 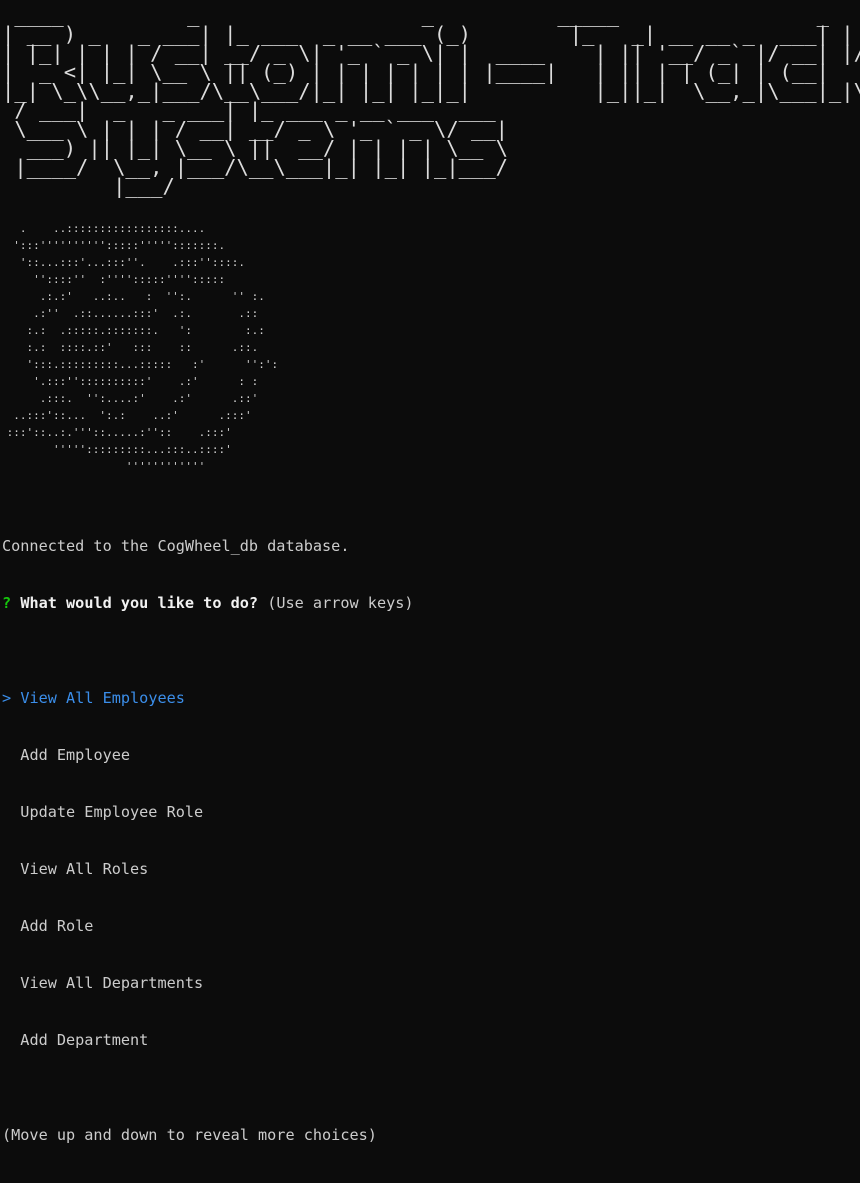 What do you see at coordinates (139, 603) in the screenshot?
I see `prompt-question: What would you like to do?` at bounding box center [139, 603].